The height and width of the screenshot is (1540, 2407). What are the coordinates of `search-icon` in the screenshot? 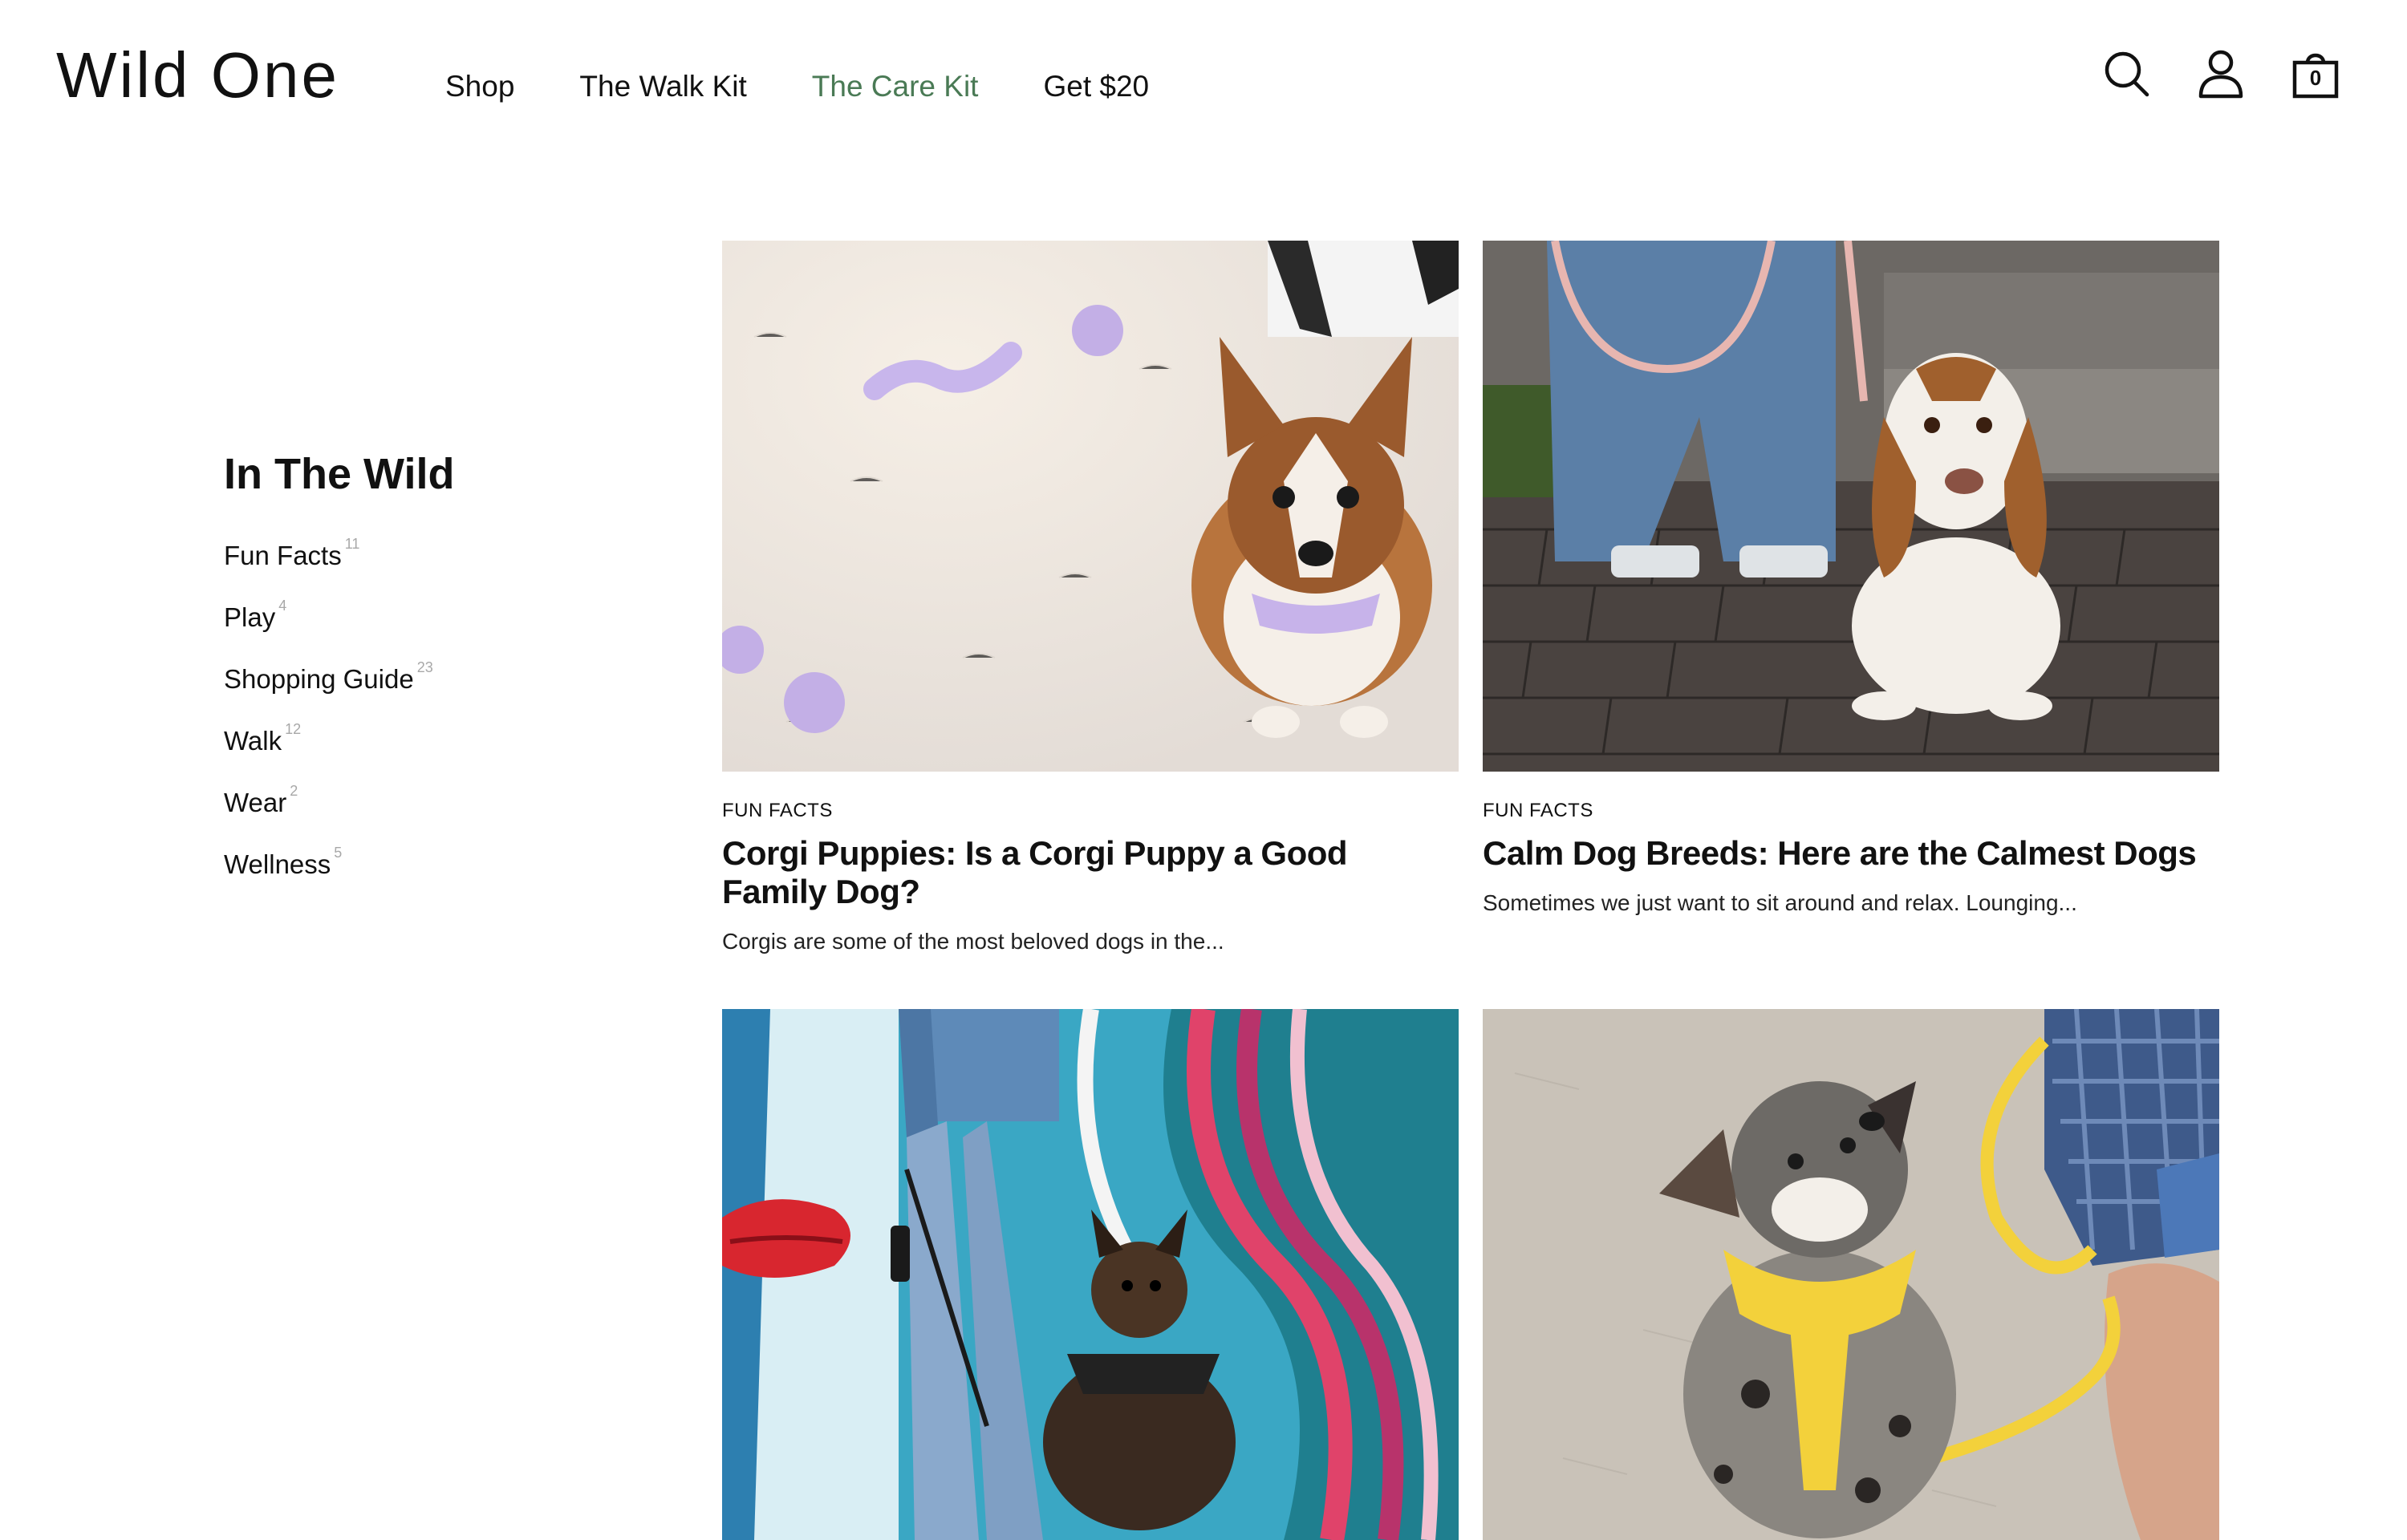 It's located at (2126, 73).